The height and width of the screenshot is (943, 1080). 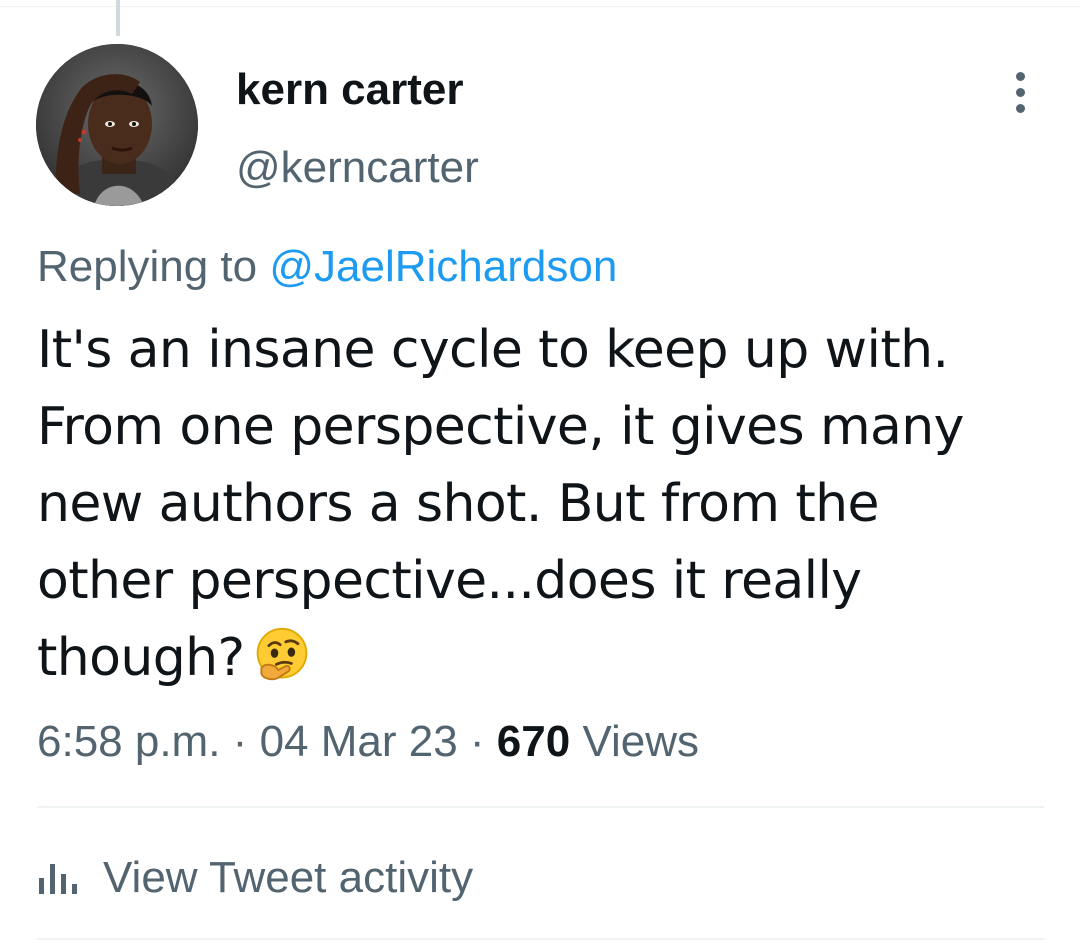 What do you see at coordinates (540, 6) in the screenshot?
I see `thread-divider` at bounding box center [540, 6].